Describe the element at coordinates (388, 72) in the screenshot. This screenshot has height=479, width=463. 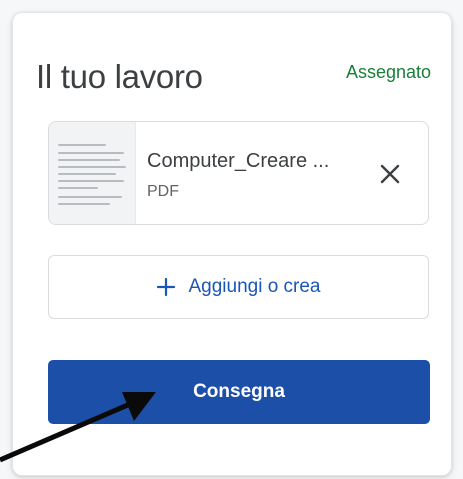
I see `status-badge: Assegnato` at that location.